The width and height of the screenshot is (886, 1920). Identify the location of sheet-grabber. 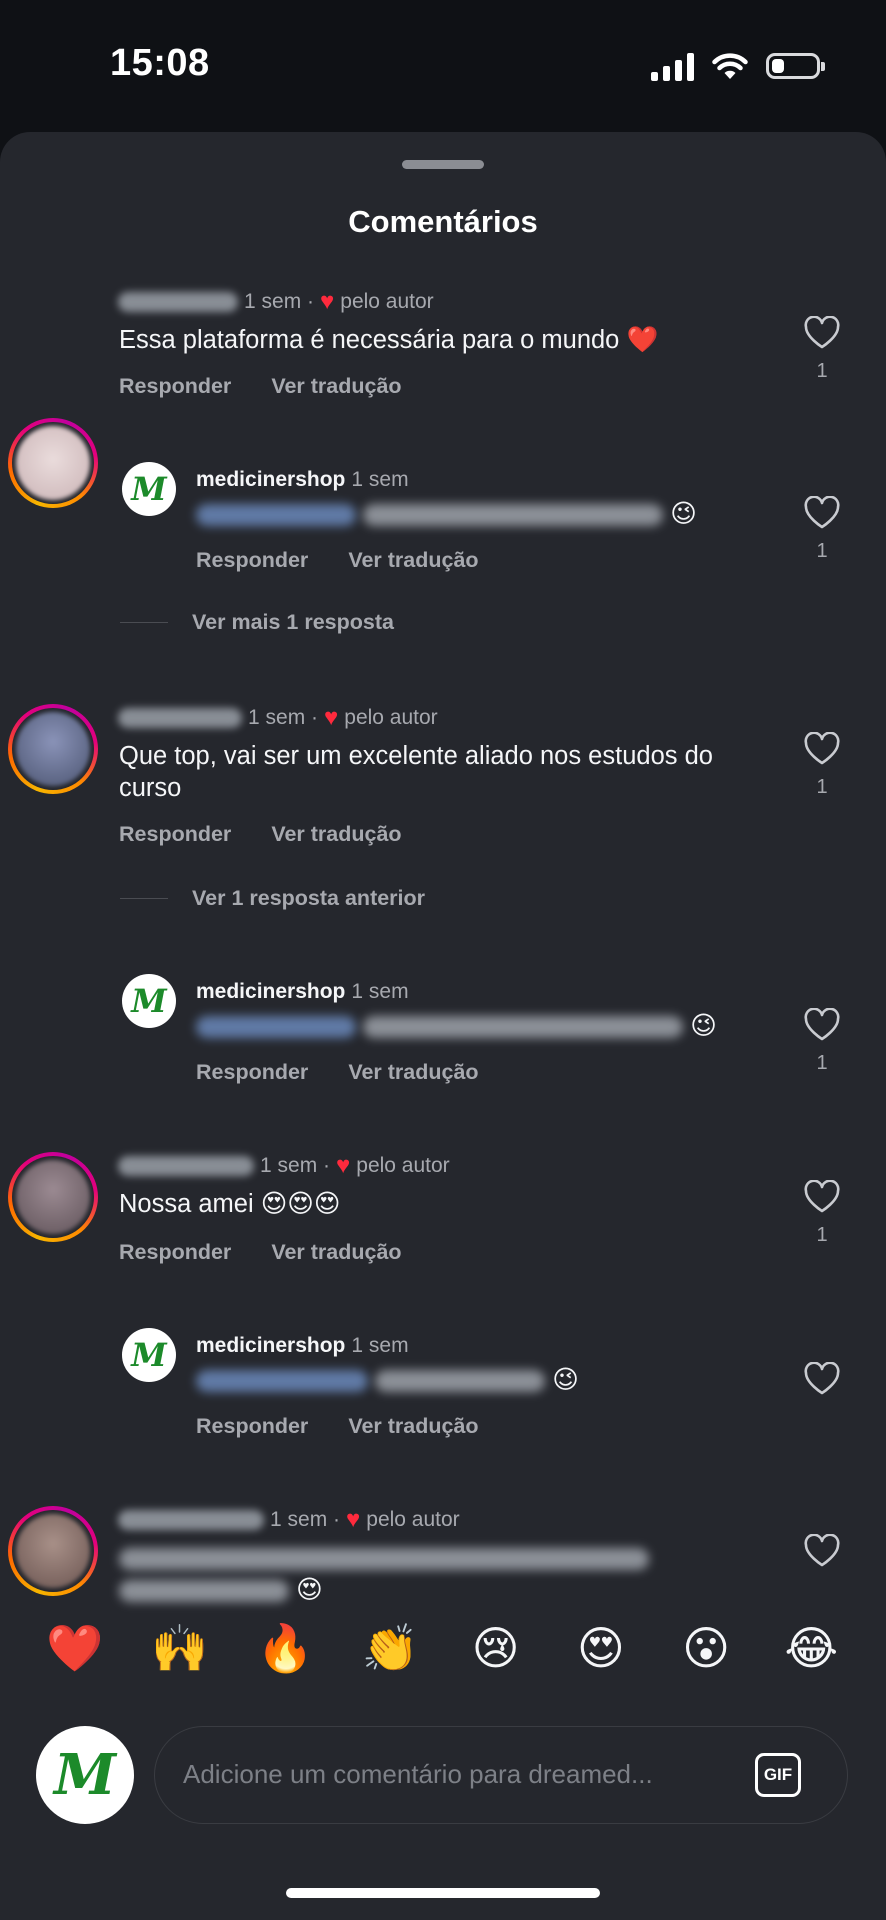
(443, 164).